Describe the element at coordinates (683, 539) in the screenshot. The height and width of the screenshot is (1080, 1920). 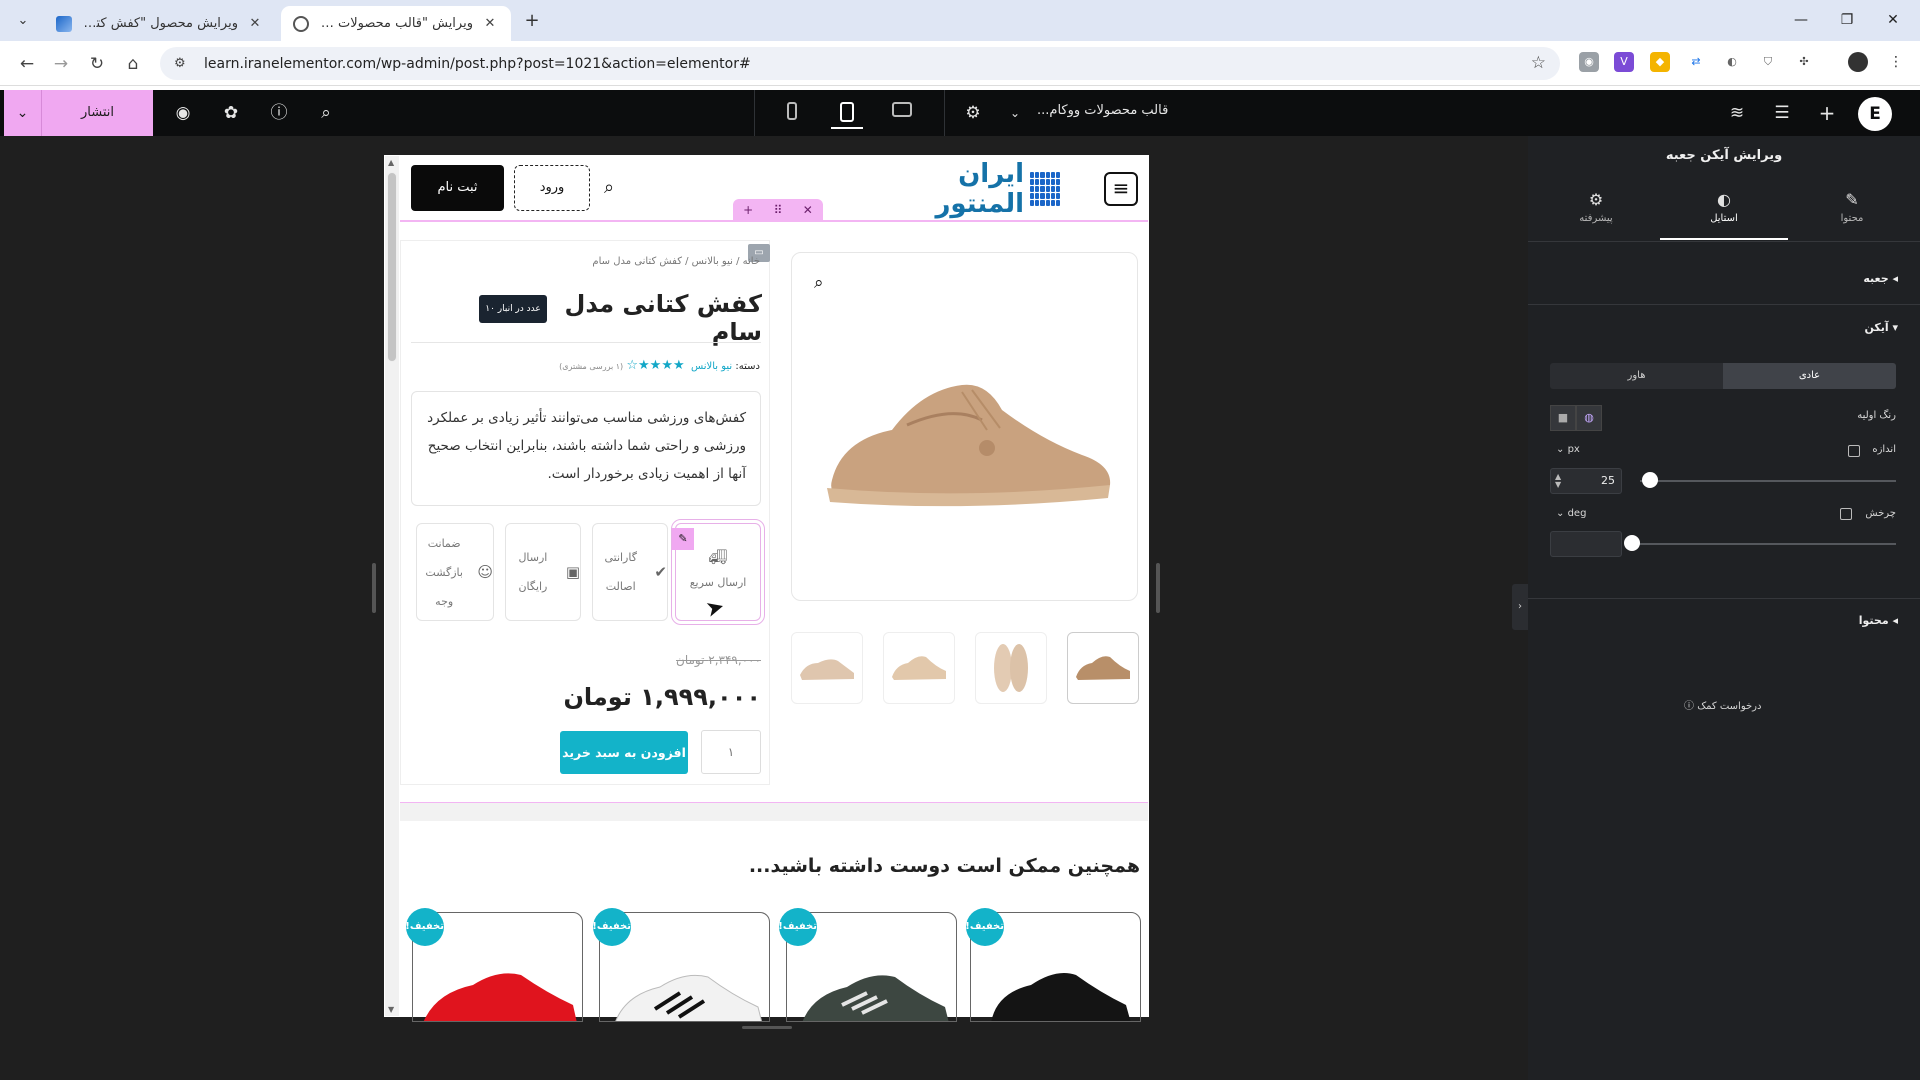
I see `edit-widget-pencil-icon: ✎` at that location.